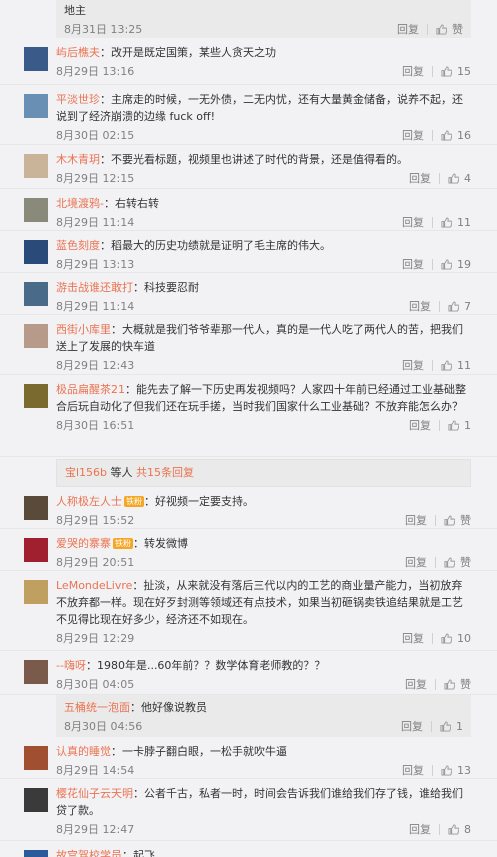  Describe the element at coordinates (456, 770) in the screenshot. I see `like-button: 13` at that location.